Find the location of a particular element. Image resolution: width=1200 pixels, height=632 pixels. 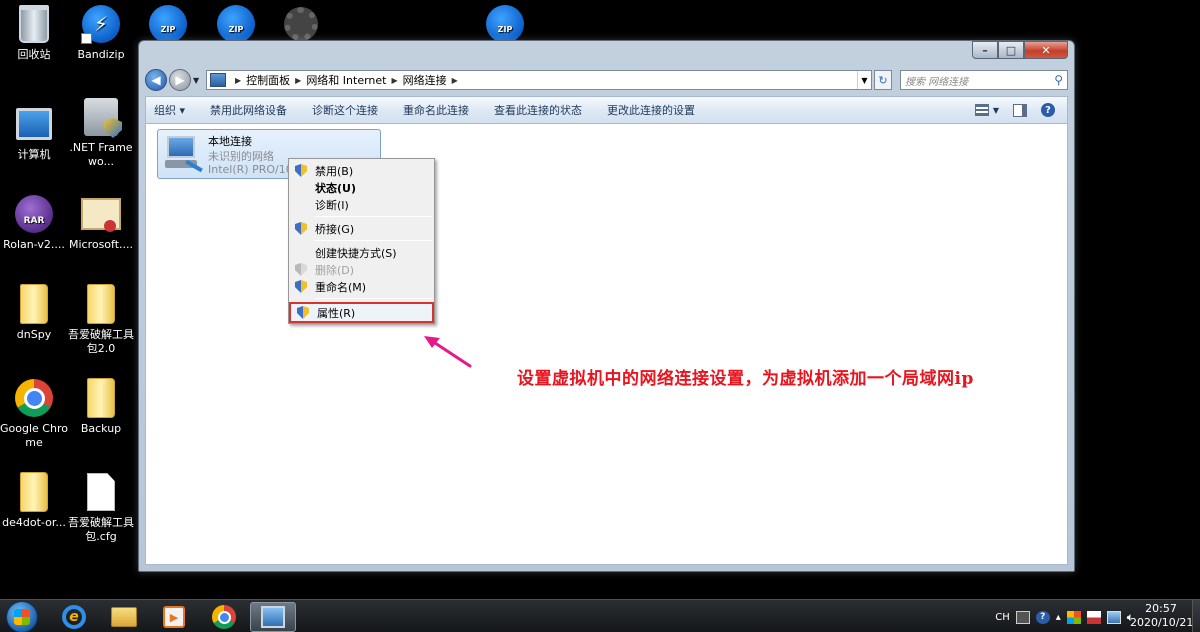

clock-date: 2020/10/21 is located at coordinates (1162, 622).